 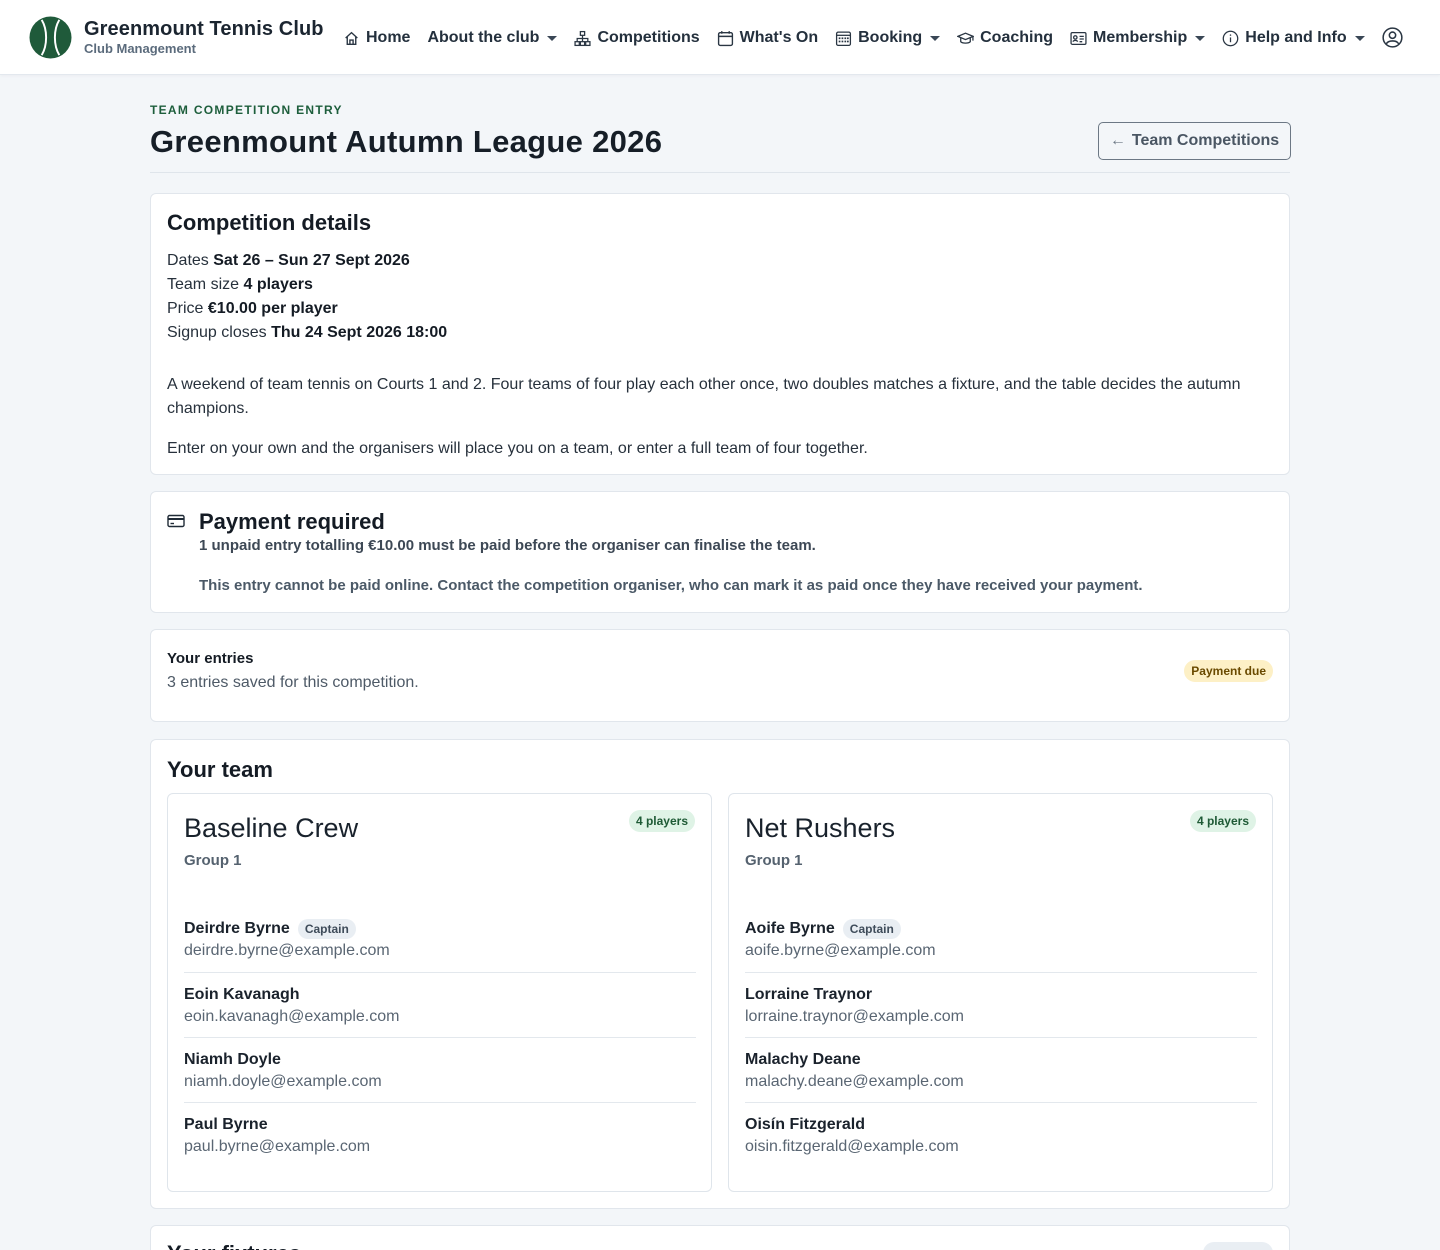 What do you see at coordinates (809, 994) in the screenshot?
I see `member-name: Lorraine Traynor` at bounding box center [809, 994].